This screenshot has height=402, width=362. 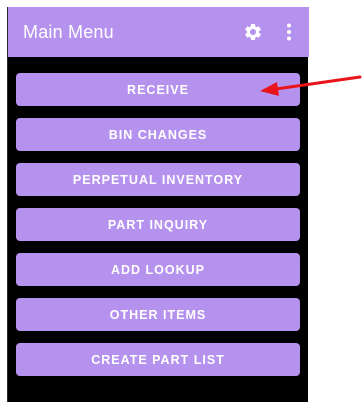 What do you see at coordinates (158, 179) in the screenshot?
I see `perpetual-inventory-button: PERPETUAL INVENTORY` at bounding box center [158, 179].